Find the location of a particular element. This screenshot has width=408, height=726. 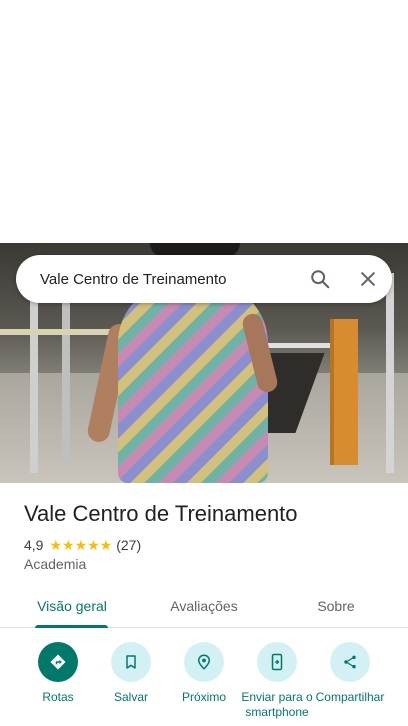

send-to-phone-button: Enviar para o smartphone is located at coordinates (277, 681).